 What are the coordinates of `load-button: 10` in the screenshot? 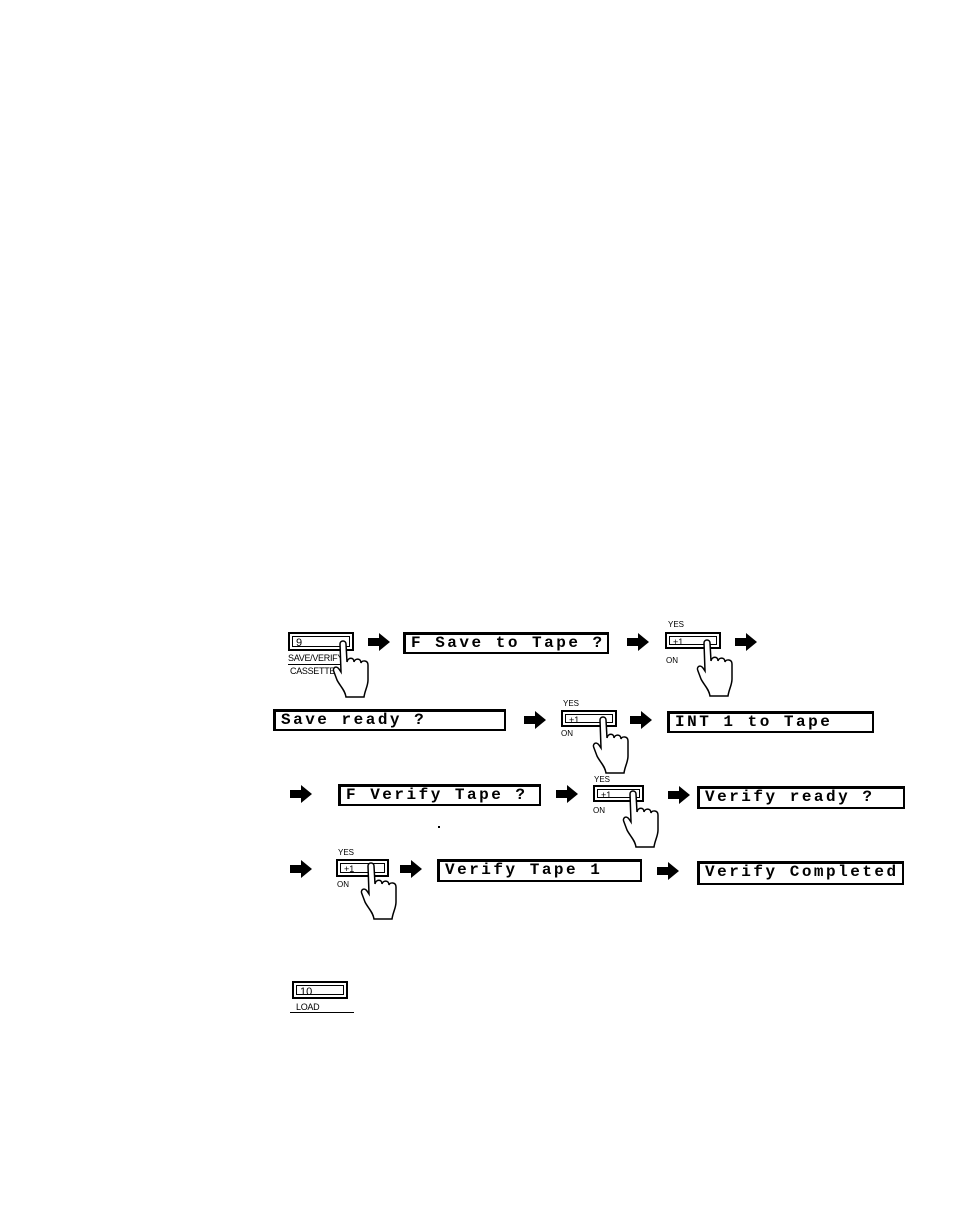 It's located at (320, 990).